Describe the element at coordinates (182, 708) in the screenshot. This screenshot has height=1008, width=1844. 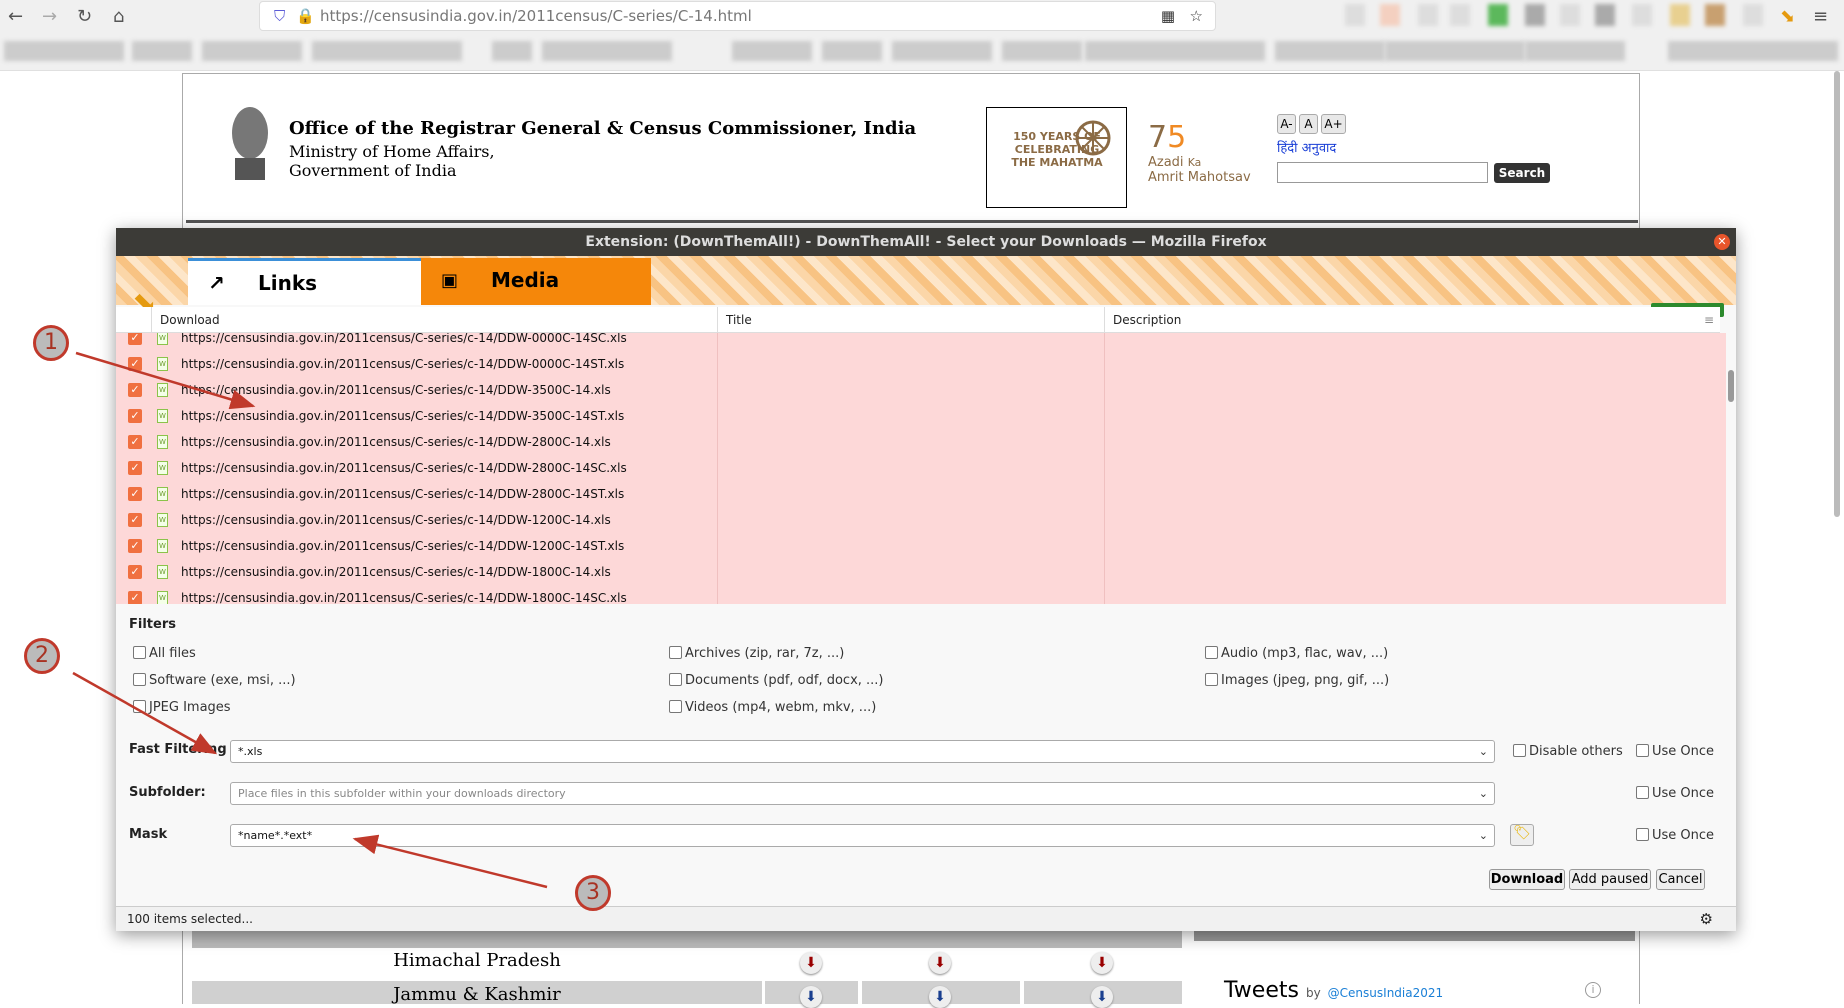
I see `filter-checkbox: JPEG Images` at that location.